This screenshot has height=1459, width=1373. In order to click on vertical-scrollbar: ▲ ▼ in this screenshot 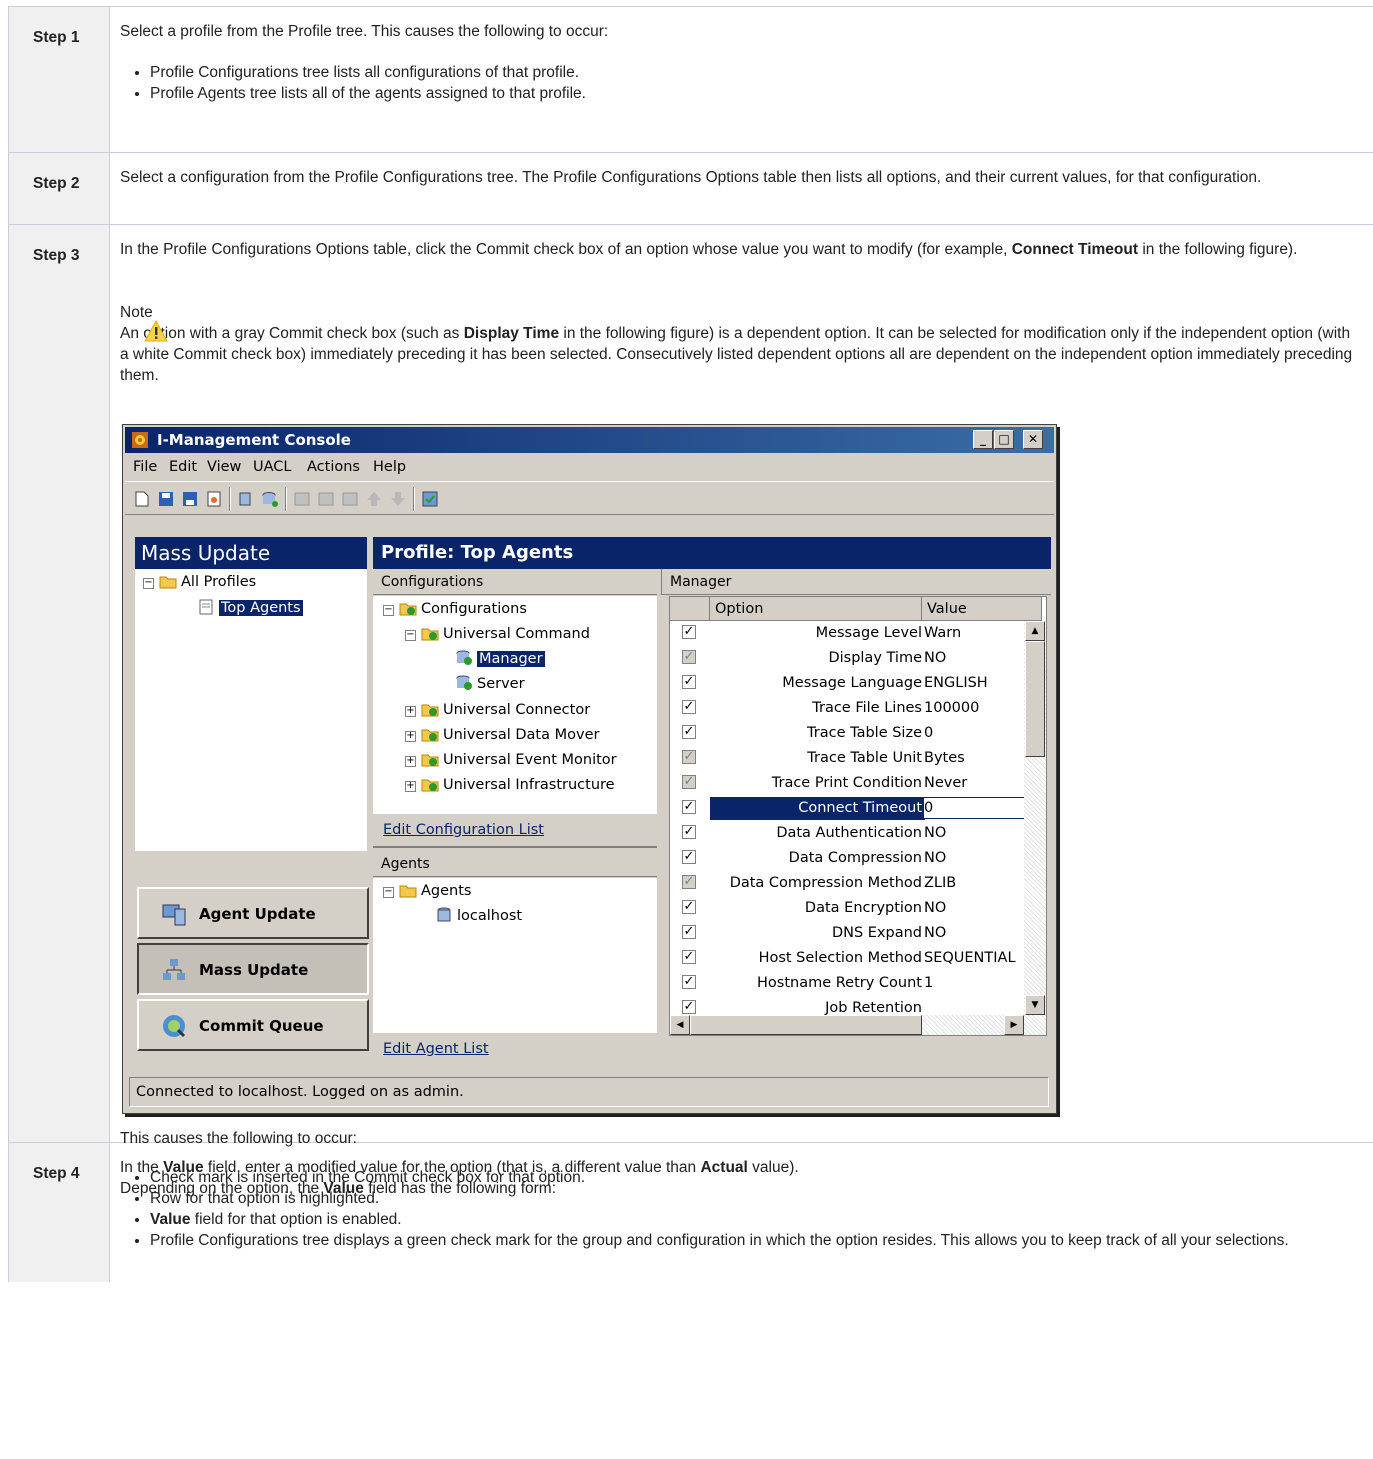, I will do `click(1035, 818)`.